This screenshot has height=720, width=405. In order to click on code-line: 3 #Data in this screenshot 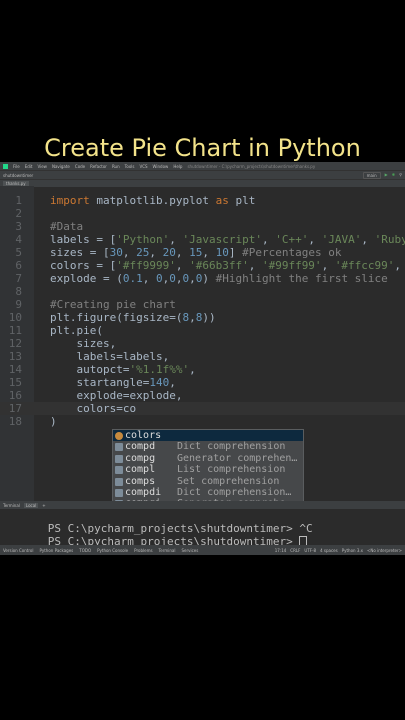, I will do `click(202, 226)`.